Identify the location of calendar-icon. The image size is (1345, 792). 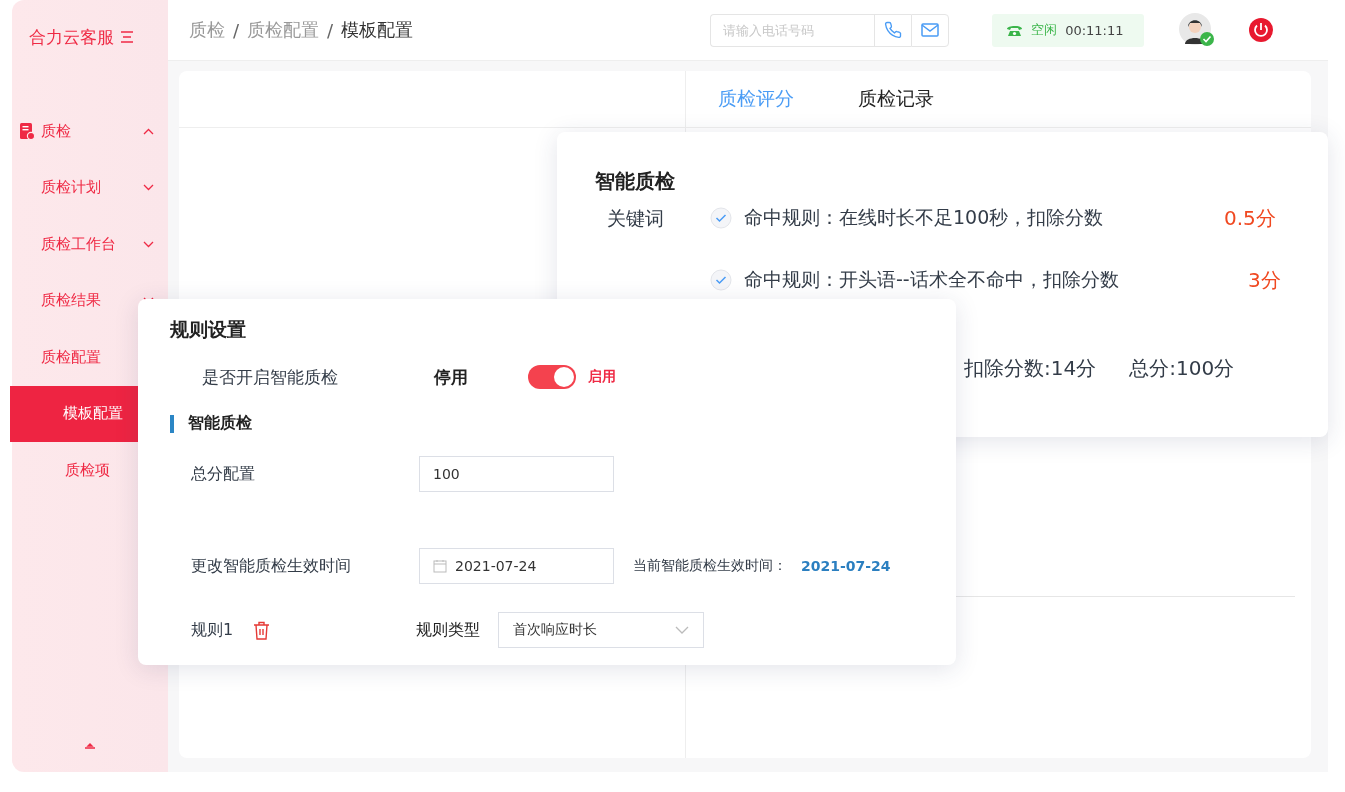
(440, 566).